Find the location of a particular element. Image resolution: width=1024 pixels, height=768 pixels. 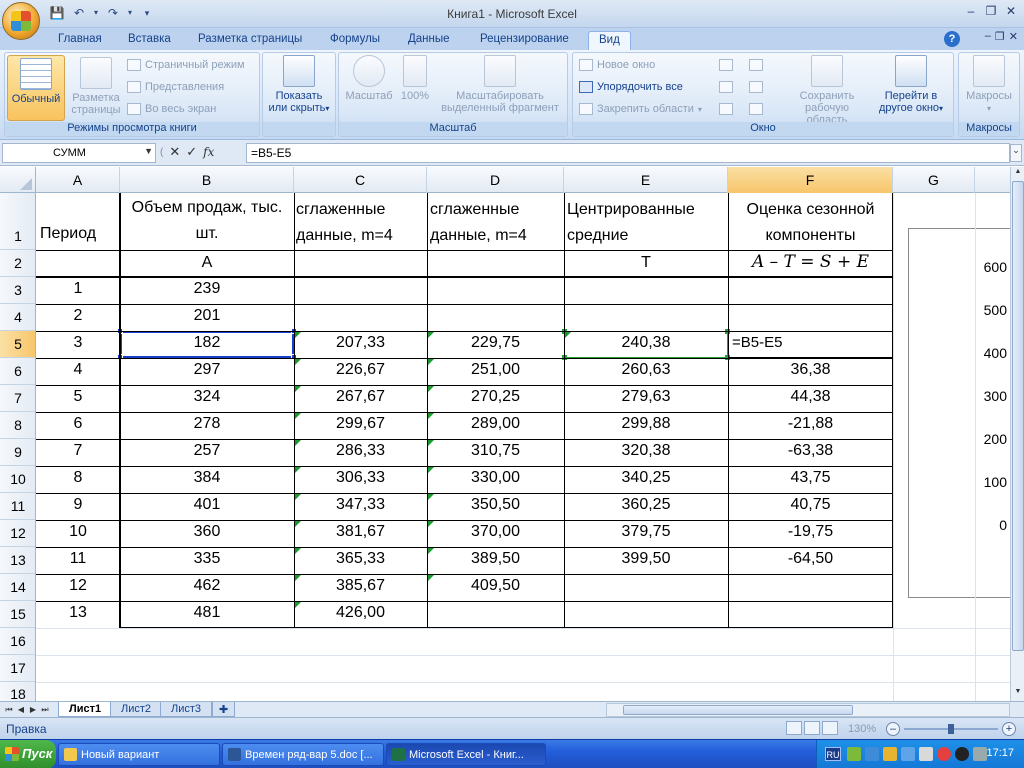

zoom-in-icon: + is located at coordinates (1009, 729).